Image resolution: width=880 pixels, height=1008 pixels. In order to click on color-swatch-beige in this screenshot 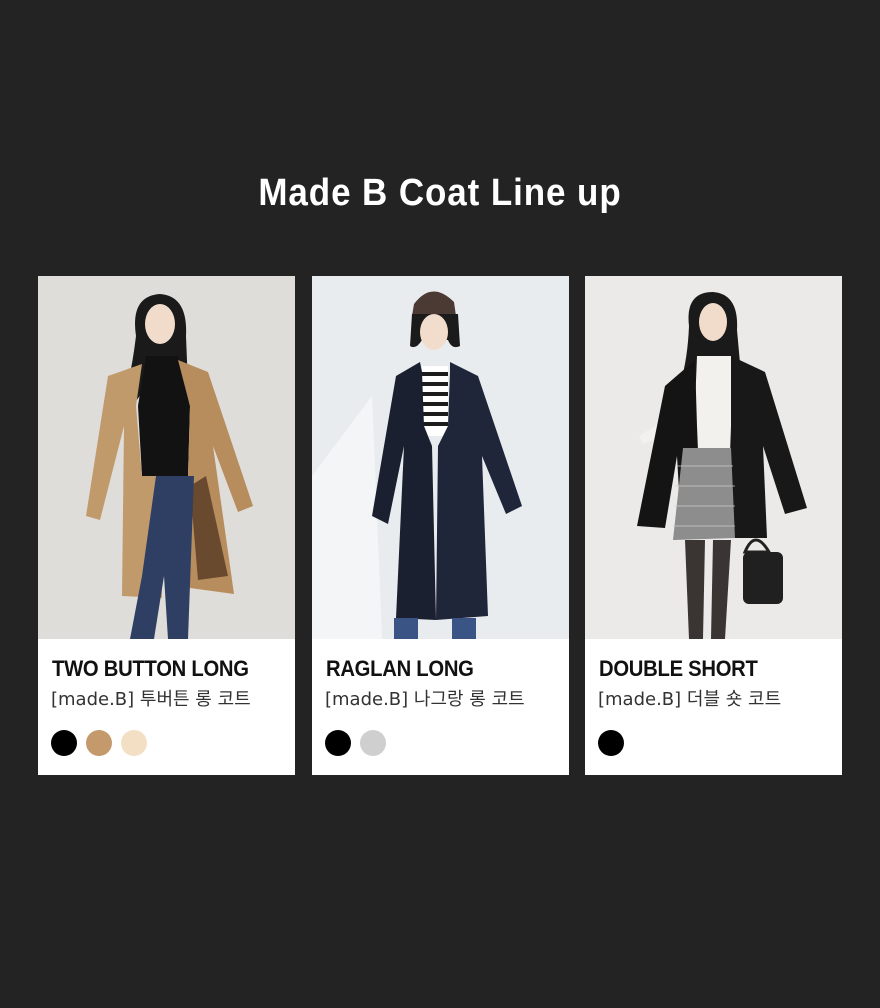, I will do `click(134, 743)`.